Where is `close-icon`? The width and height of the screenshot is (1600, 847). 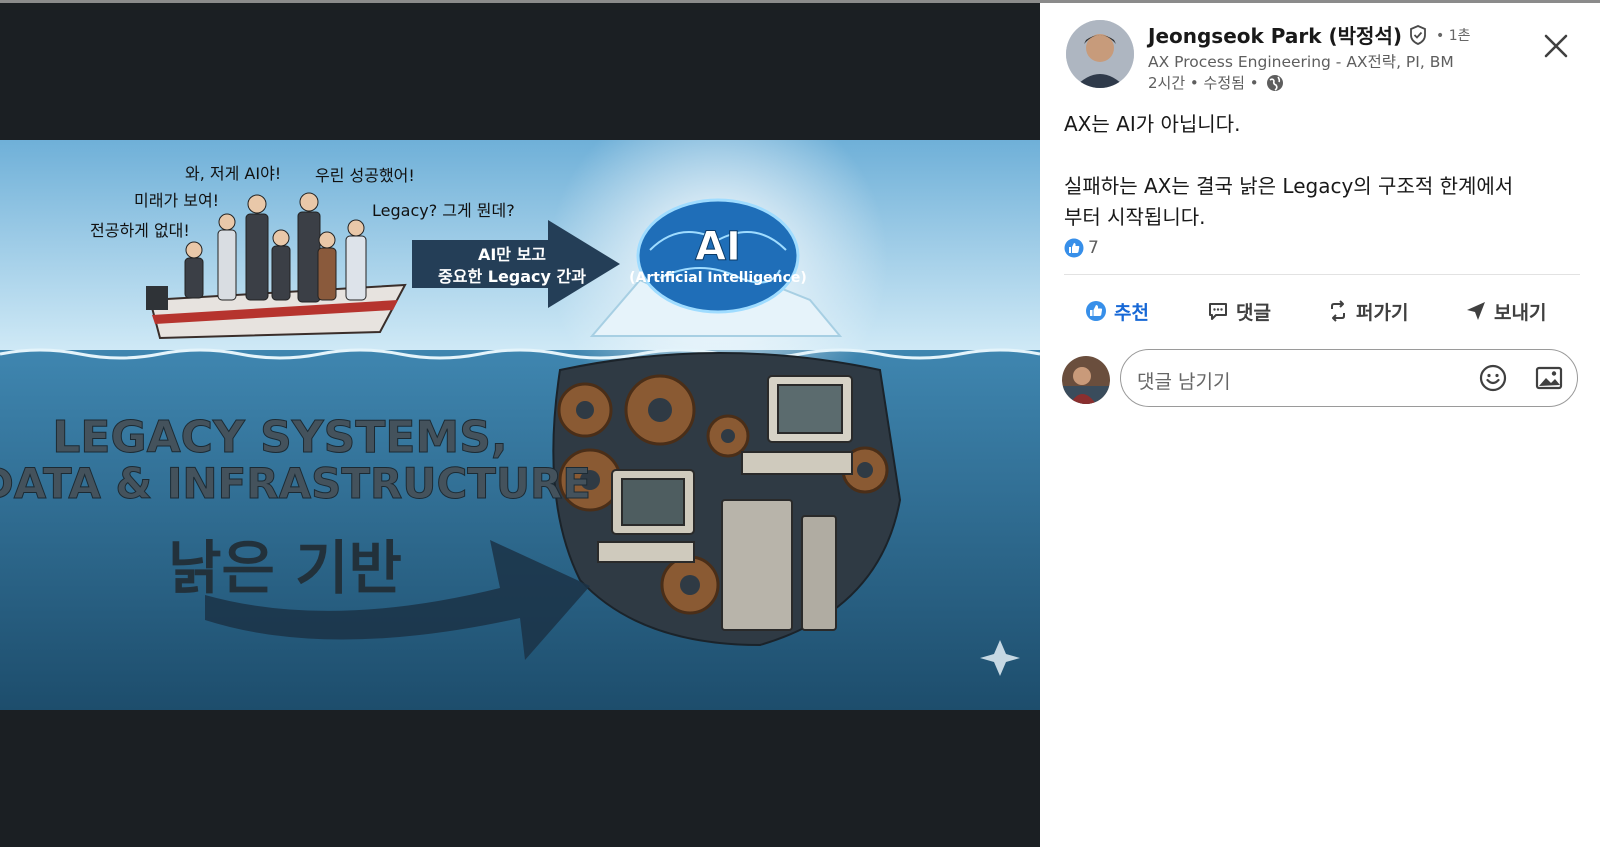 close-icon is located at coordinates (1556, 46).